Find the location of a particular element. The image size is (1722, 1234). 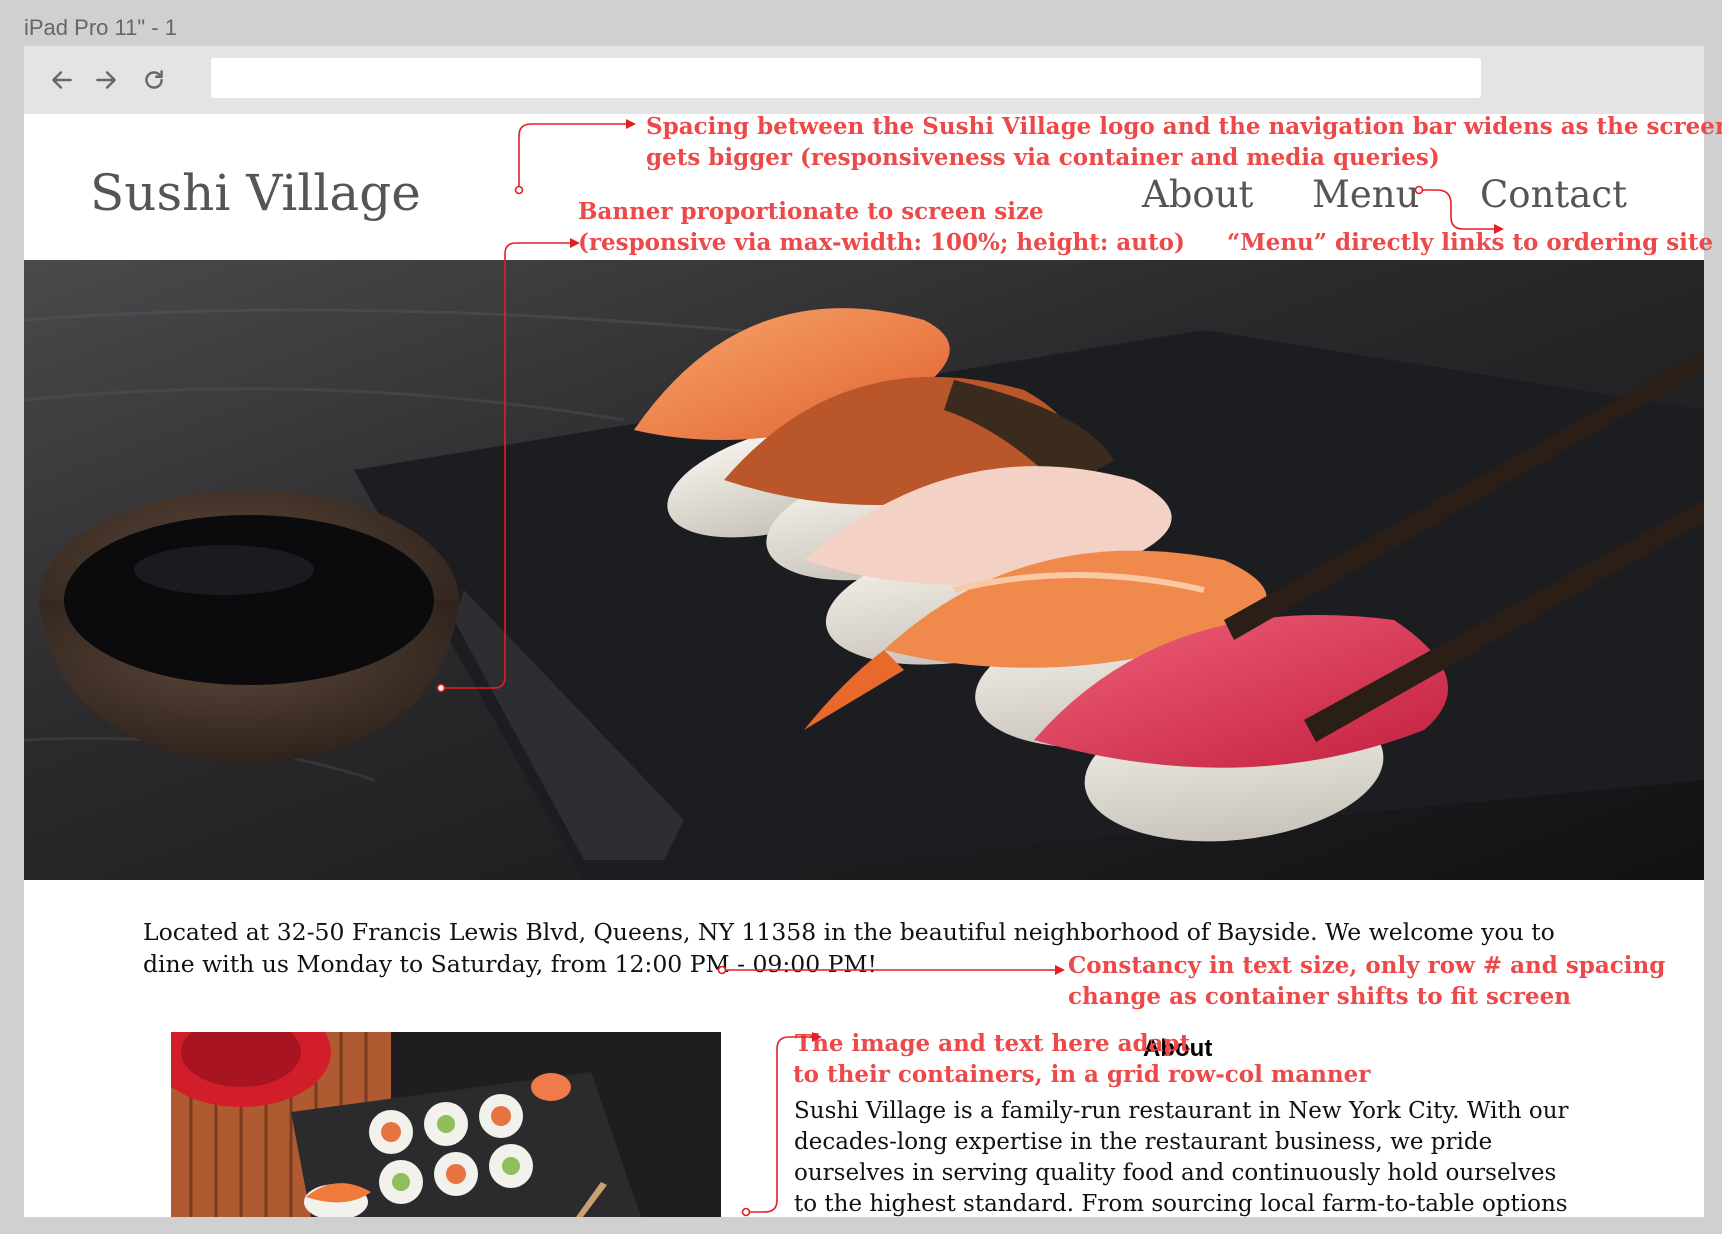

arrow-right-icon is located at coordinates (106, 80).